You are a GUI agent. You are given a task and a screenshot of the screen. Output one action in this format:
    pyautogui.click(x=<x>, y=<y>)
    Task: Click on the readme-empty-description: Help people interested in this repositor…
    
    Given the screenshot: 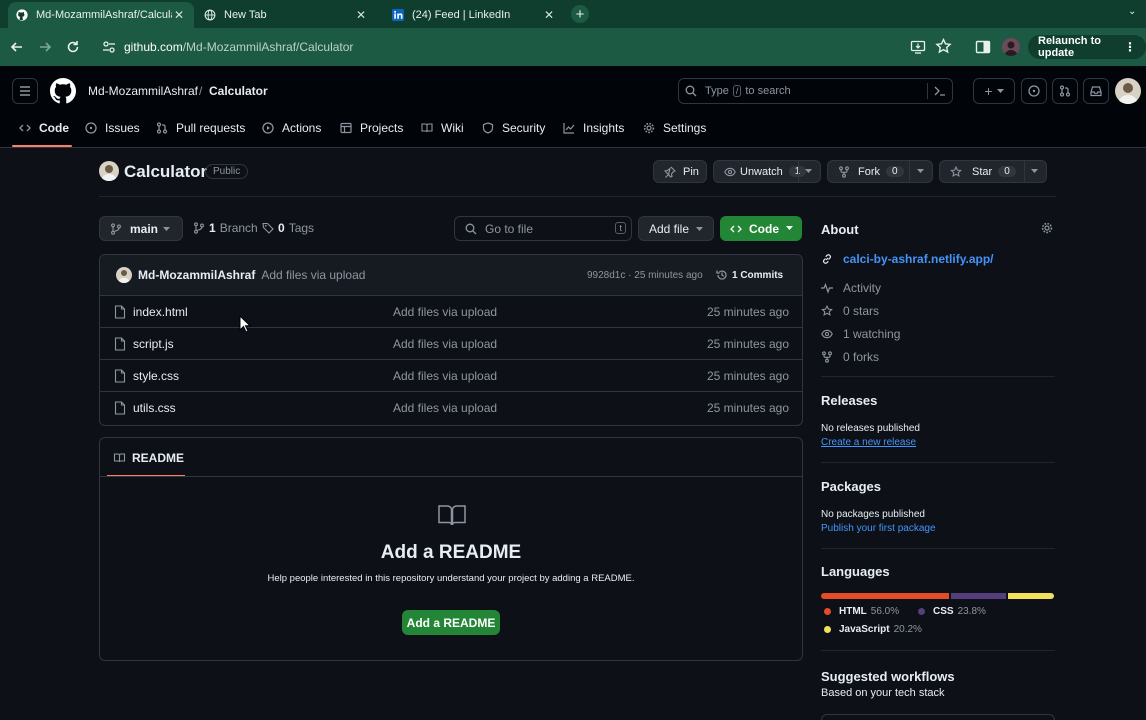 What is the action you would take?
    pyautogui.click(x=451, y=578)
    